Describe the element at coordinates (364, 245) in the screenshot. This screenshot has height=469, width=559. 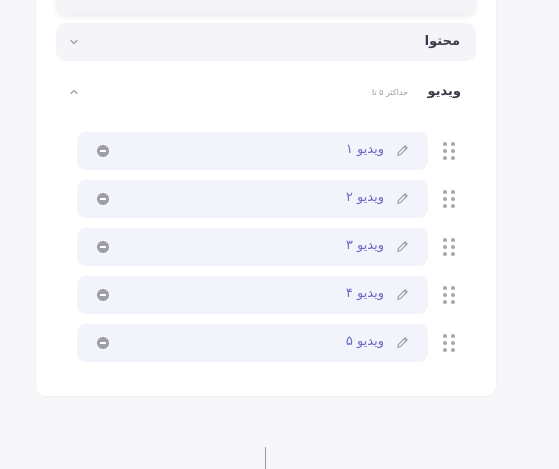
I see `video-item-label: ویدیو ۳` at that location.